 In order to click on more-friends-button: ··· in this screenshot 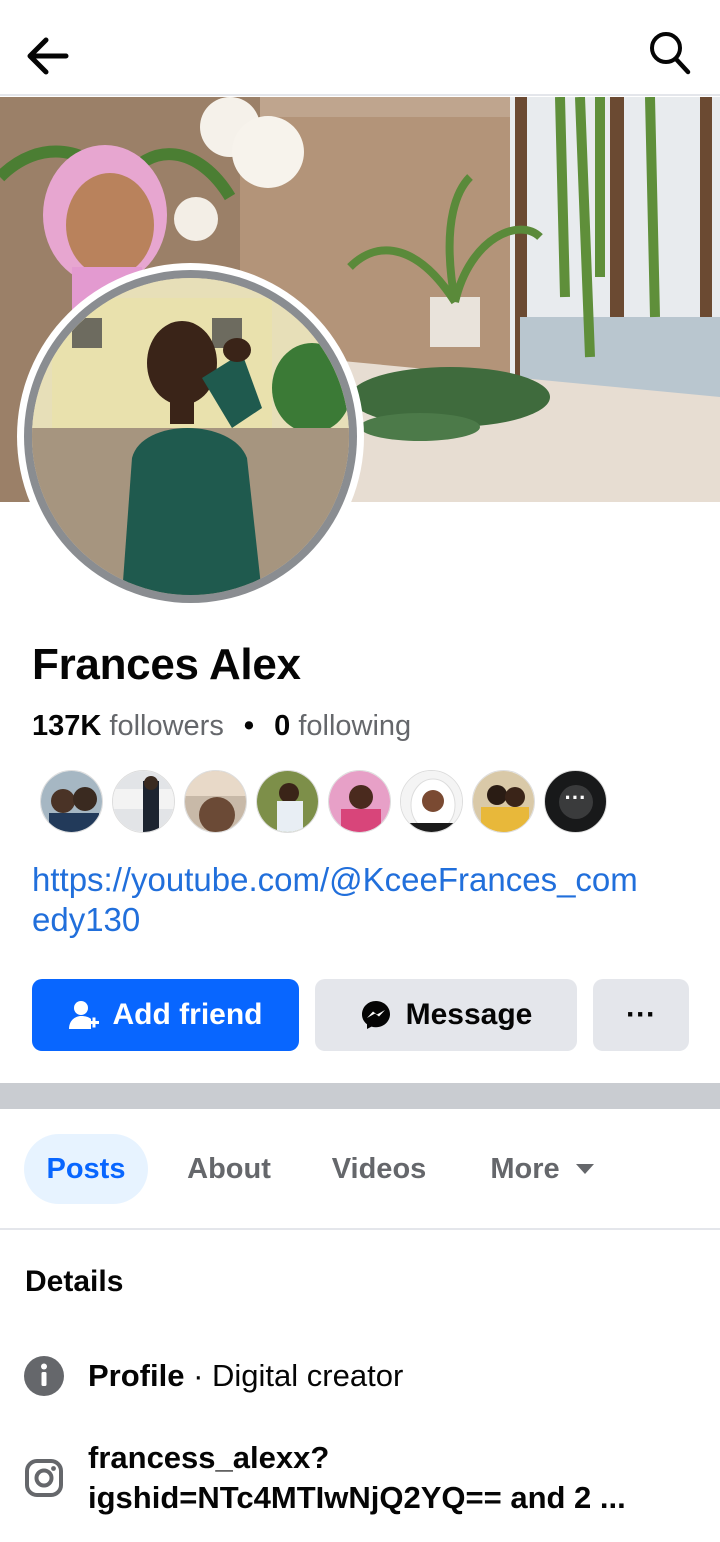, I will do `click(575, 801)`.